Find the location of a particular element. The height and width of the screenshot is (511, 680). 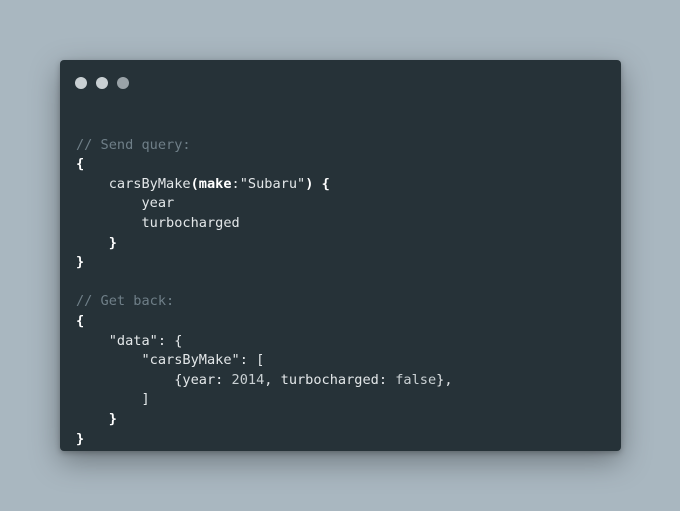

response-array-close: ] is located at coordinates (145, 399).